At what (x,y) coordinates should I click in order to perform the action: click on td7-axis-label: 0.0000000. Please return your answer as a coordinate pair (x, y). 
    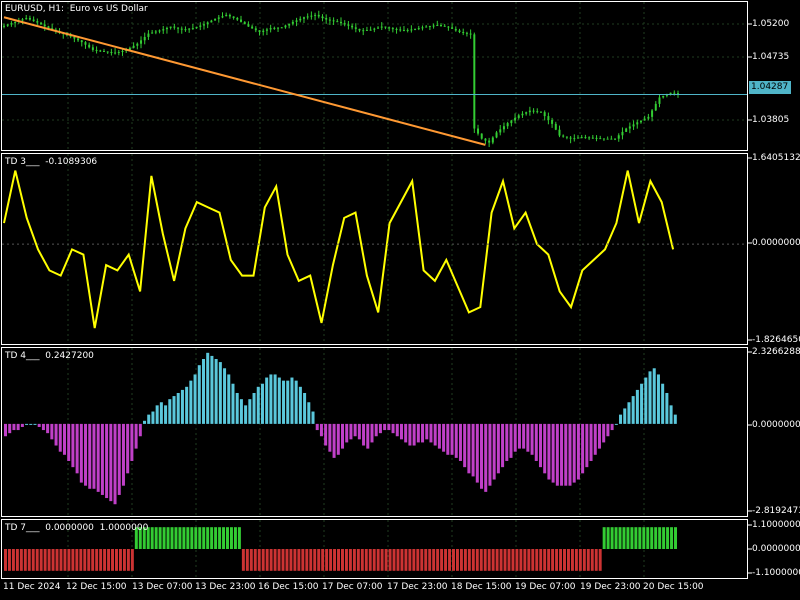
    Looking at the image, I should click on (776, 549).